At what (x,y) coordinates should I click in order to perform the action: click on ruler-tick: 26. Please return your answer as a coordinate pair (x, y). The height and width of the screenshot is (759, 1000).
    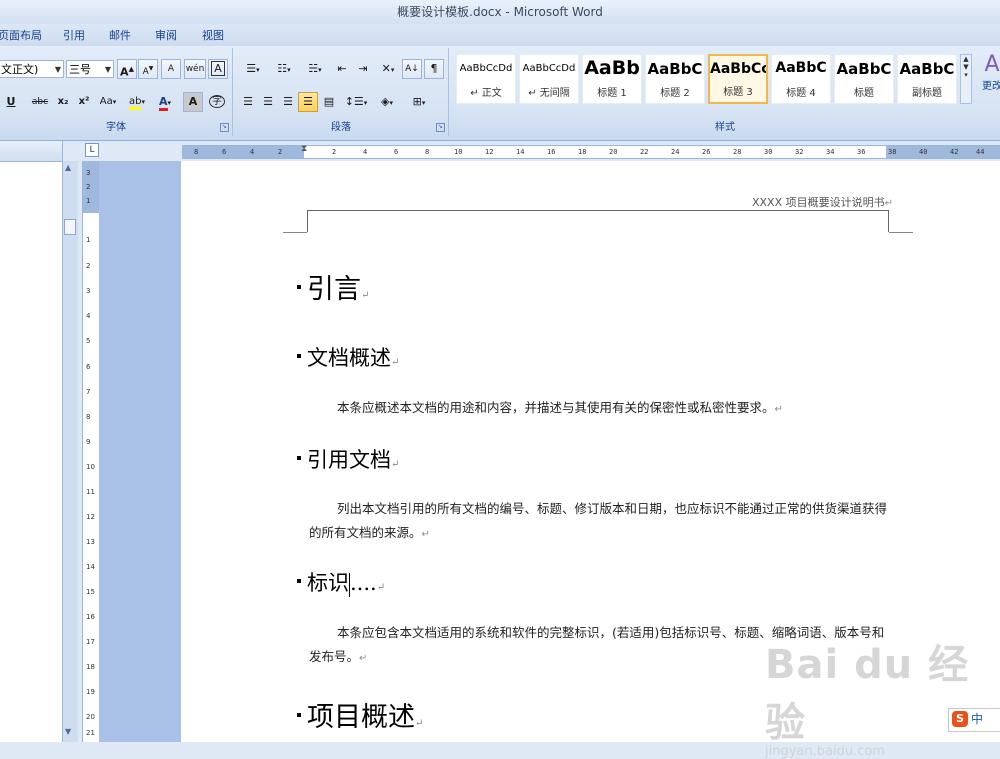
    Looking at the image, I should click on (706, 152).